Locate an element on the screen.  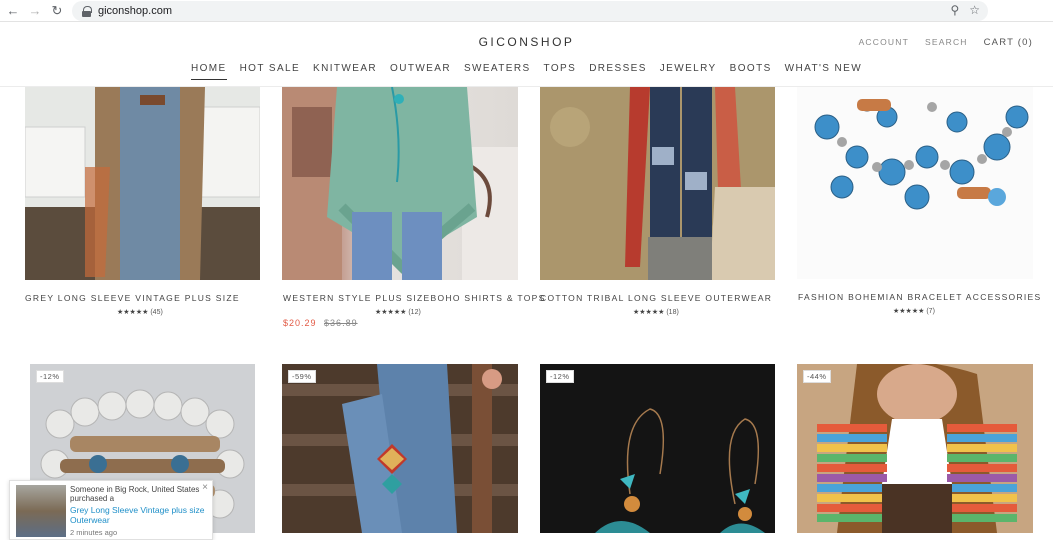
product-rating: ★★★★★ (45) is located at coordinates (140, 312).